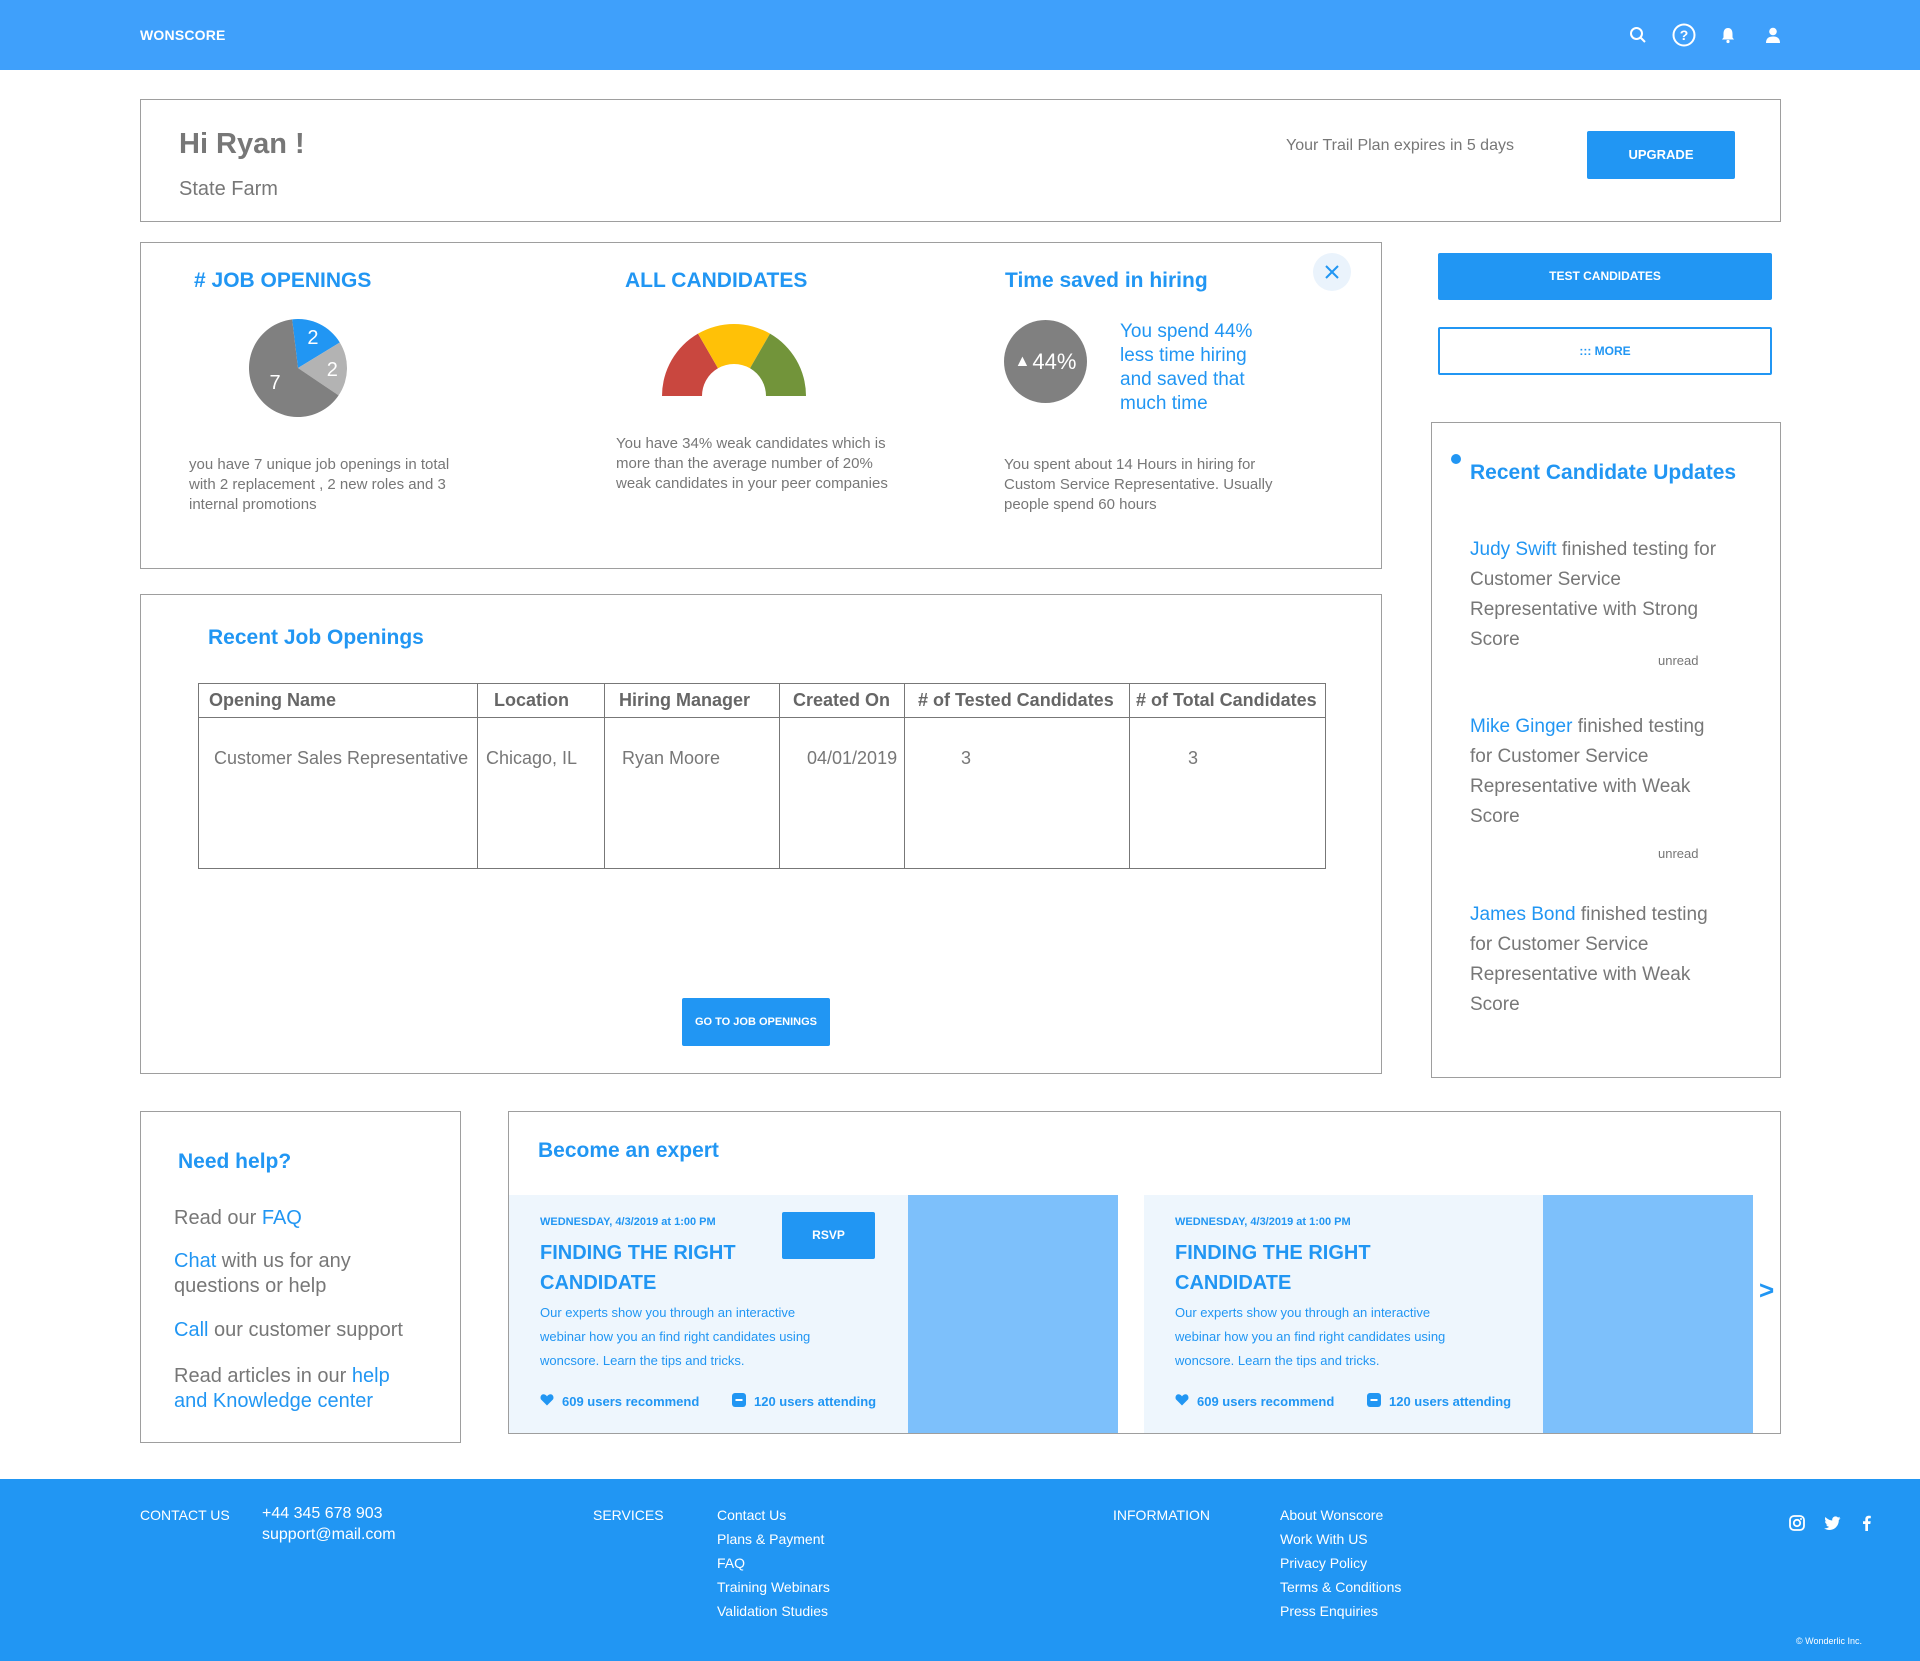  I want to click on candidates-gauge, so click(734, 360).